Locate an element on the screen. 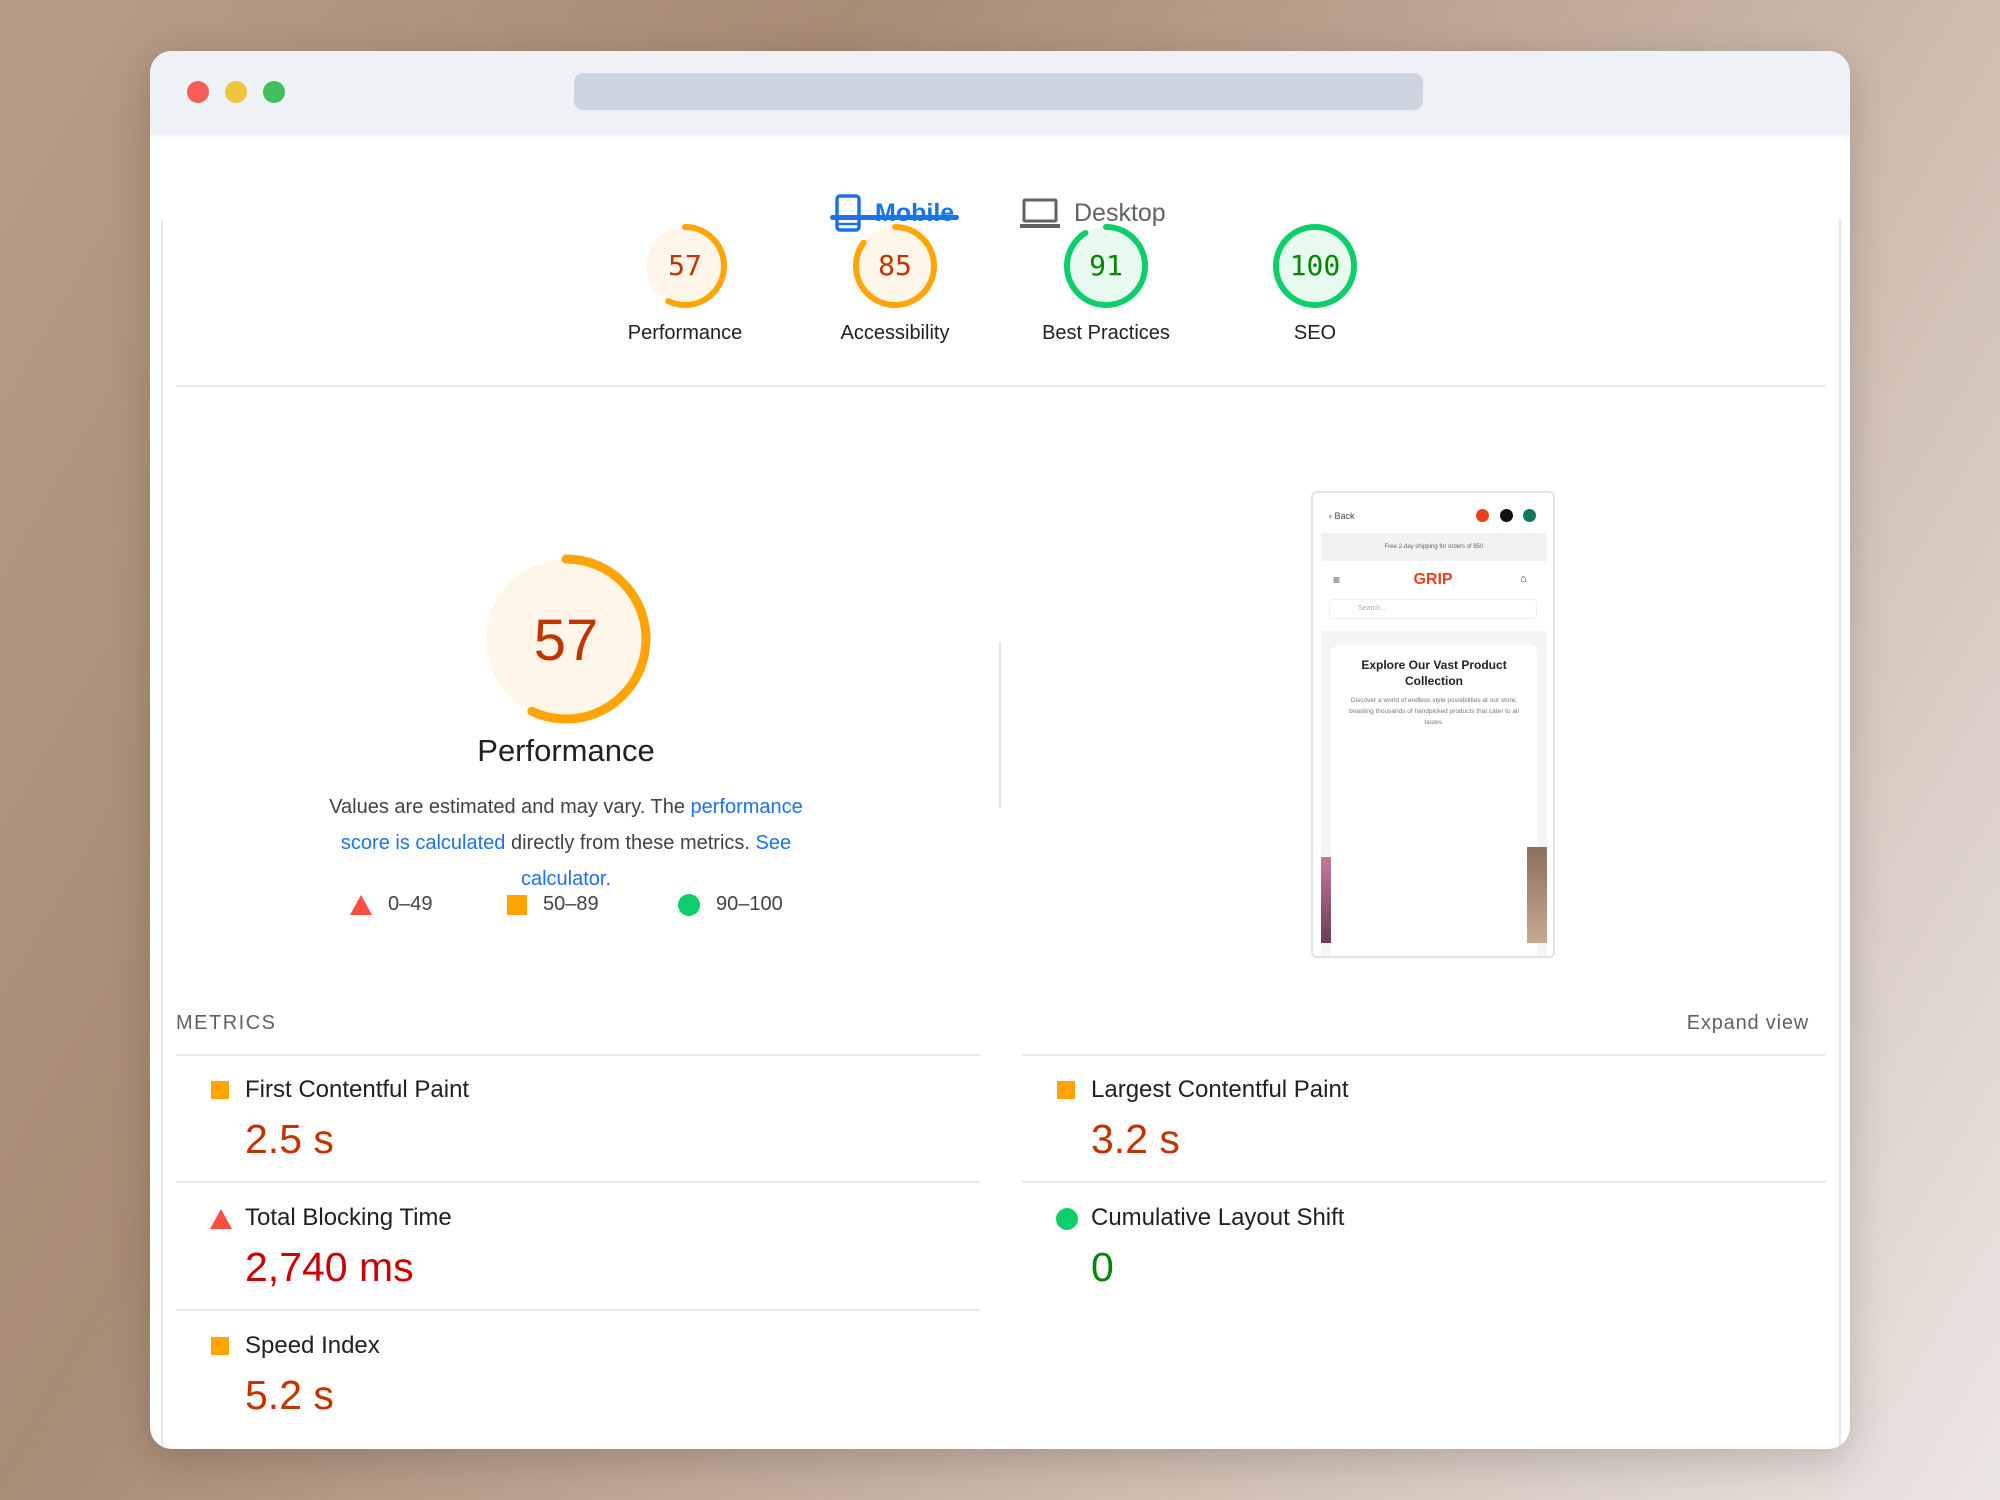 The height and width of the screenshot is (1500, 2000). close-window-button is located at coordinates (198, 92).